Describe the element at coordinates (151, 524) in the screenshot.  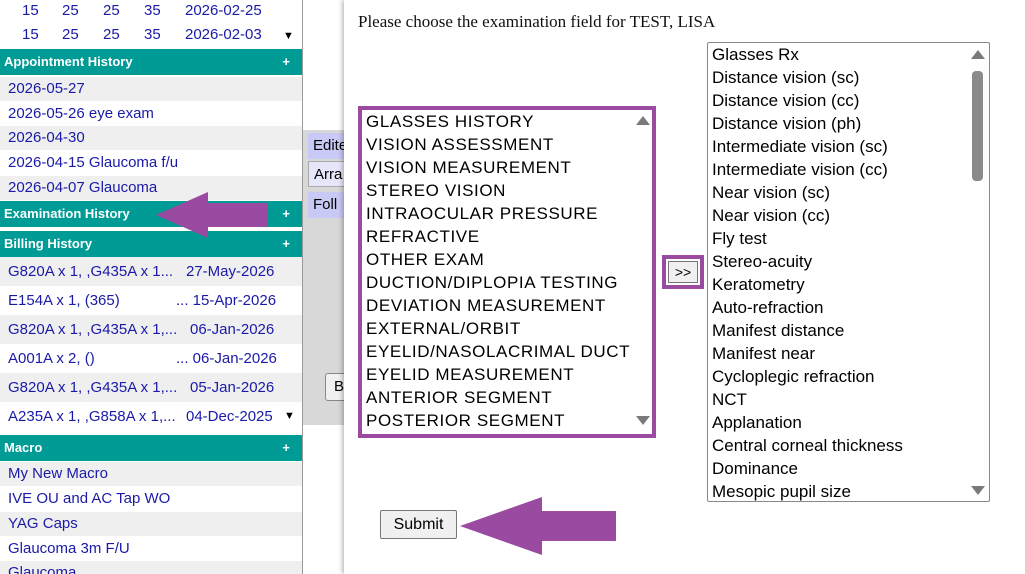
I see `macro-item: YAG Caps` at that location.